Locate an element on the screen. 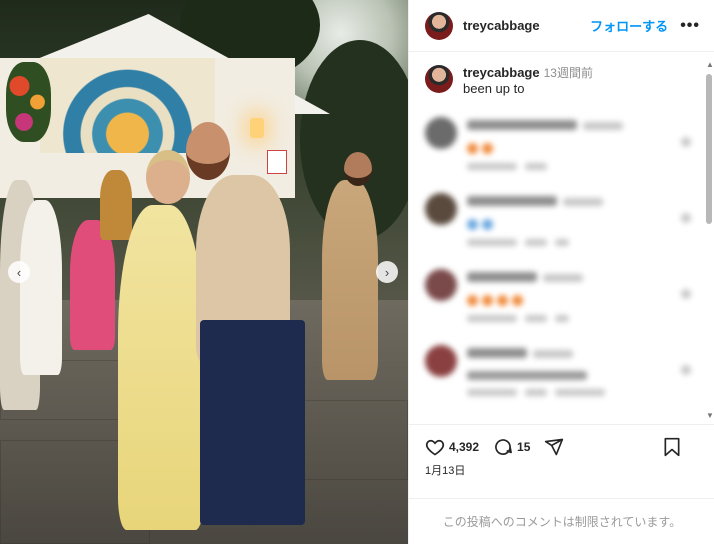 The width and height of the screenshot is (714, 544). header-username: treycabbage is located at coordinates (501, 25).